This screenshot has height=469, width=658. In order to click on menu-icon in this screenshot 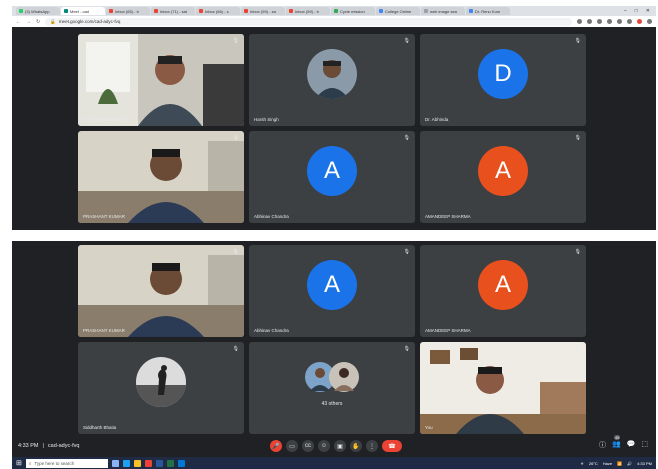, I will do `click(649, 21)`.